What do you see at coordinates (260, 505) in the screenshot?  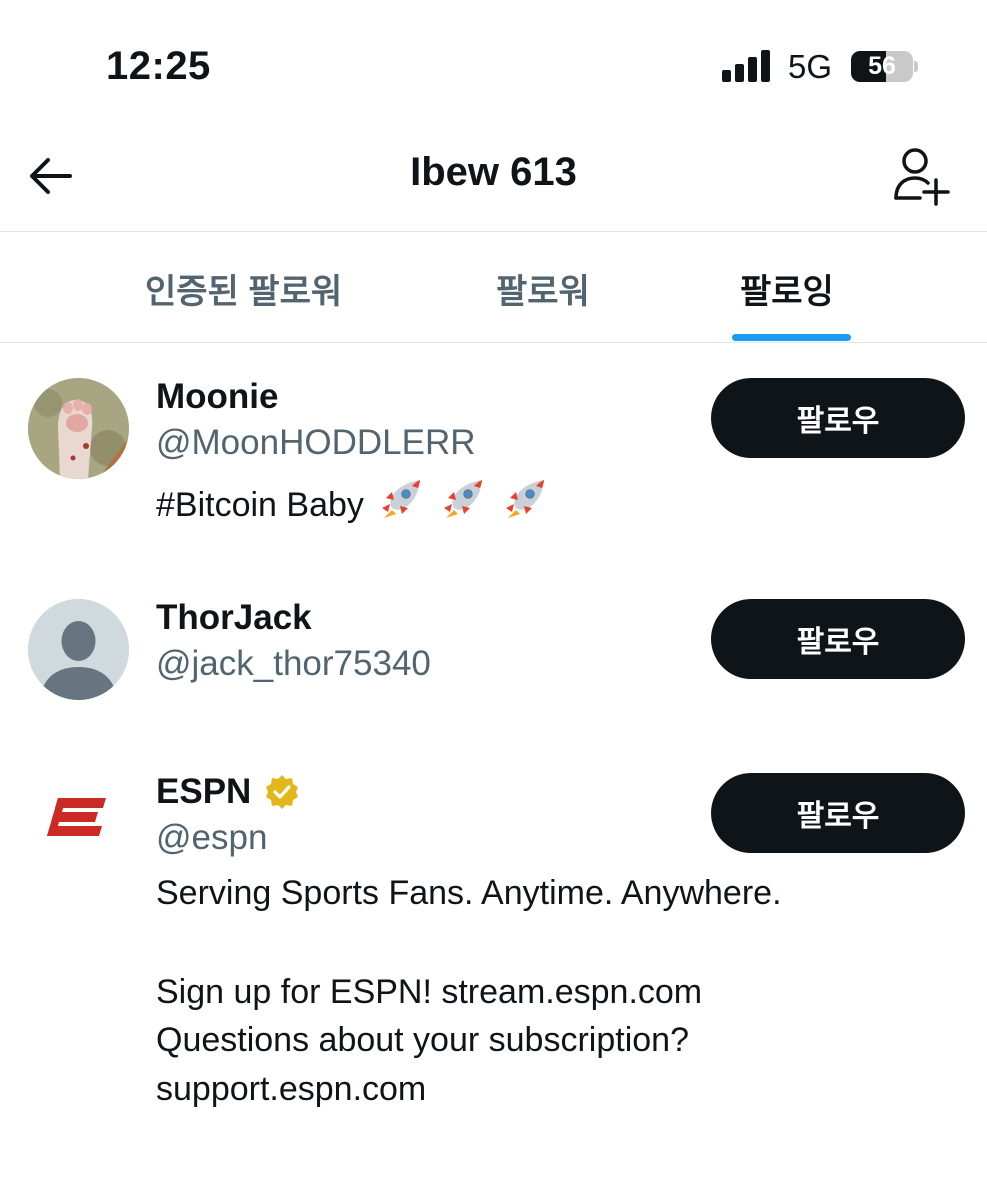 I see `bio-text: #Bitcoin Baby` at bounding box center [260, 505].